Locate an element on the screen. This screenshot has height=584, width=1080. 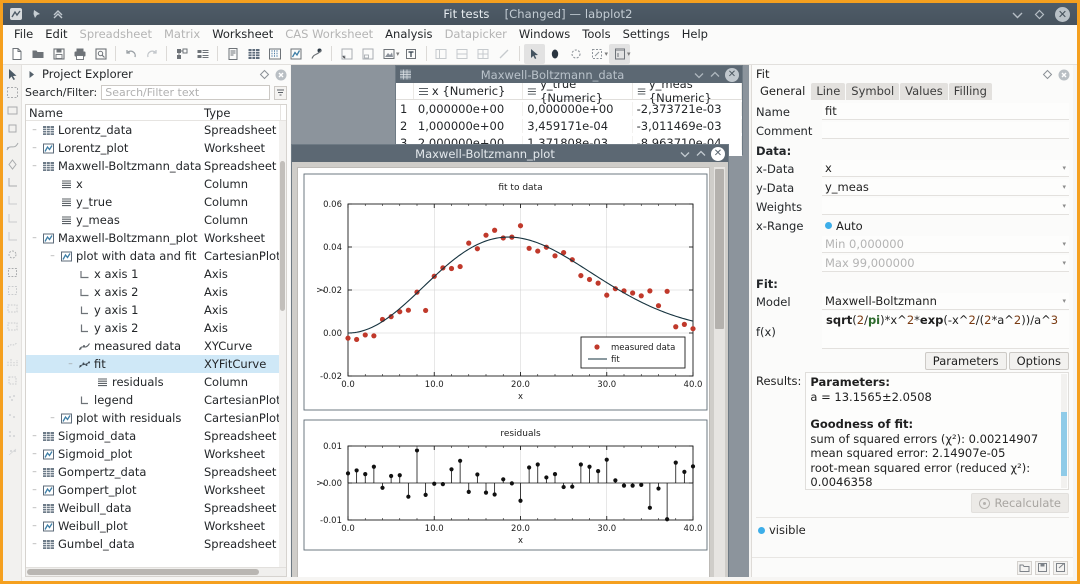
add-text-label-icon is located at coordinates (411, 54).